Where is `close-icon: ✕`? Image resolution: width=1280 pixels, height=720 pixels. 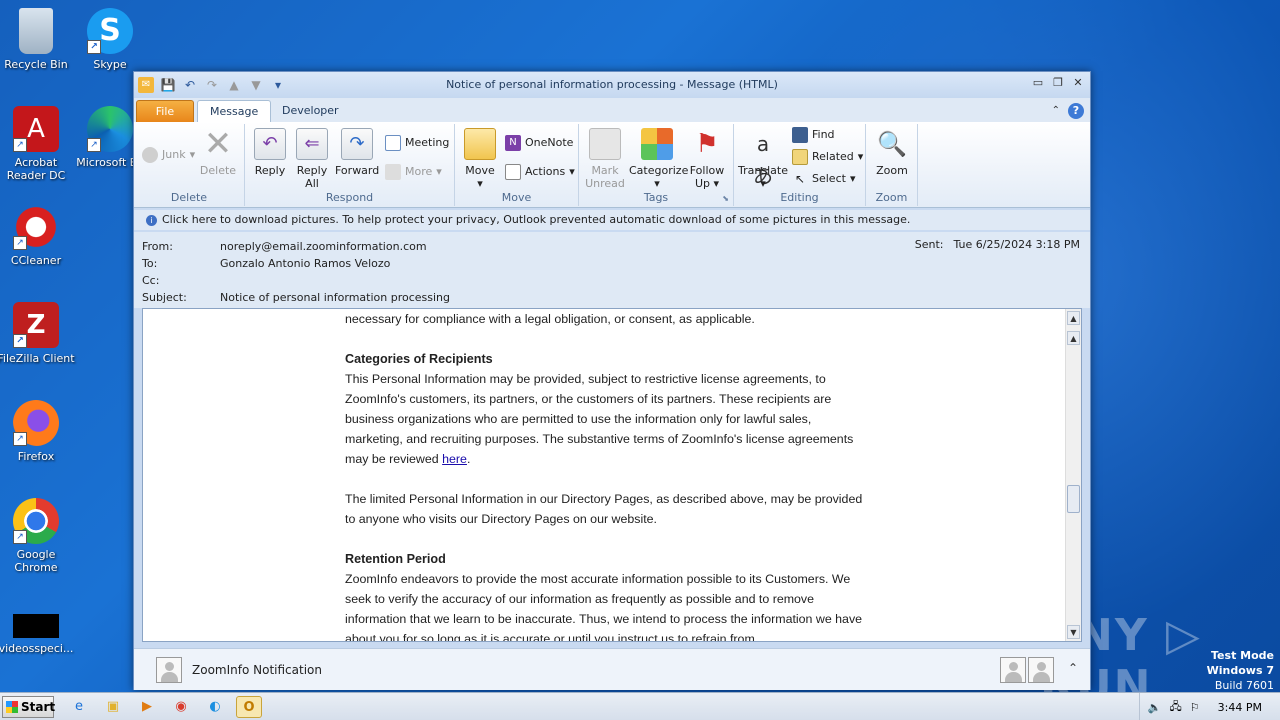 close-icon: ✕ is located at coordinates (1078, 83).